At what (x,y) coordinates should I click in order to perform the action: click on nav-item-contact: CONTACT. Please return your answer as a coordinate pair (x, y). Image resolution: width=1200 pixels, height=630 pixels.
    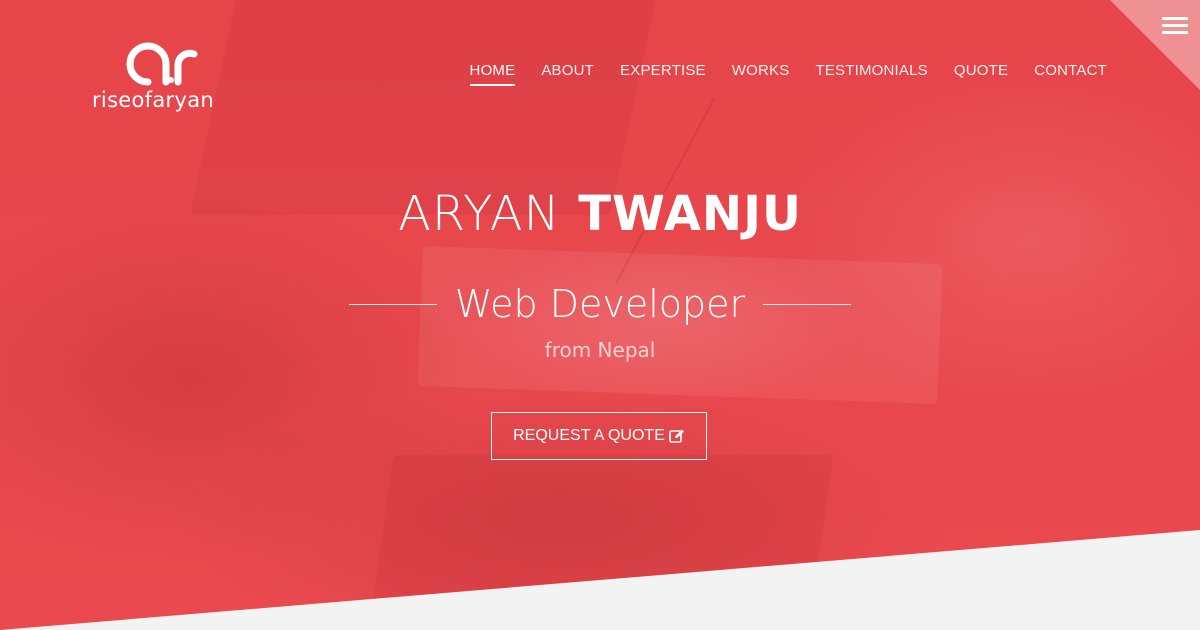
    Looking at the image, I should click on (1070, 74).